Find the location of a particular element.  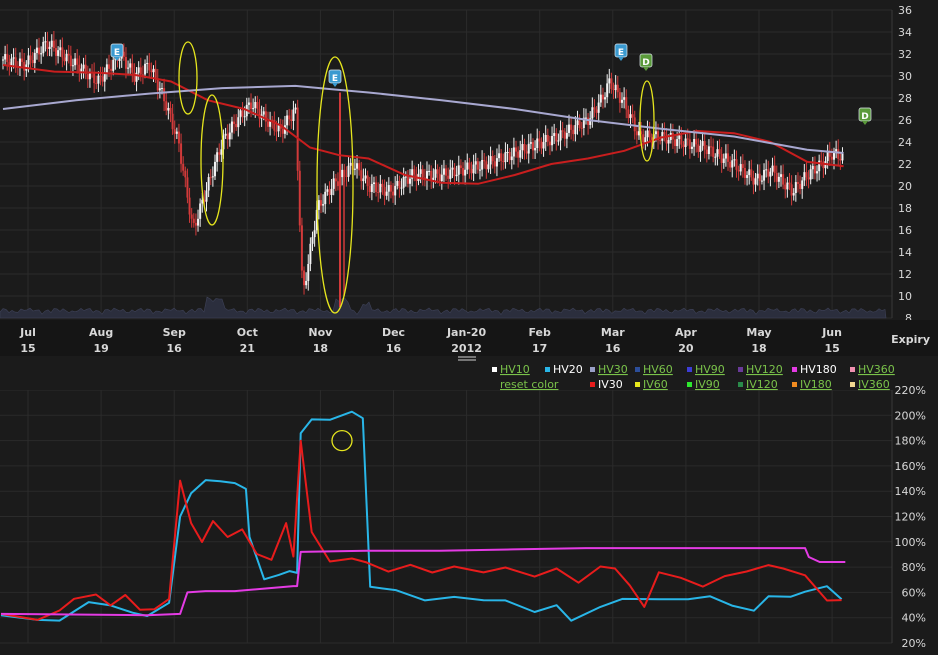

marker-letter: E is located at coordinates (117, 53).